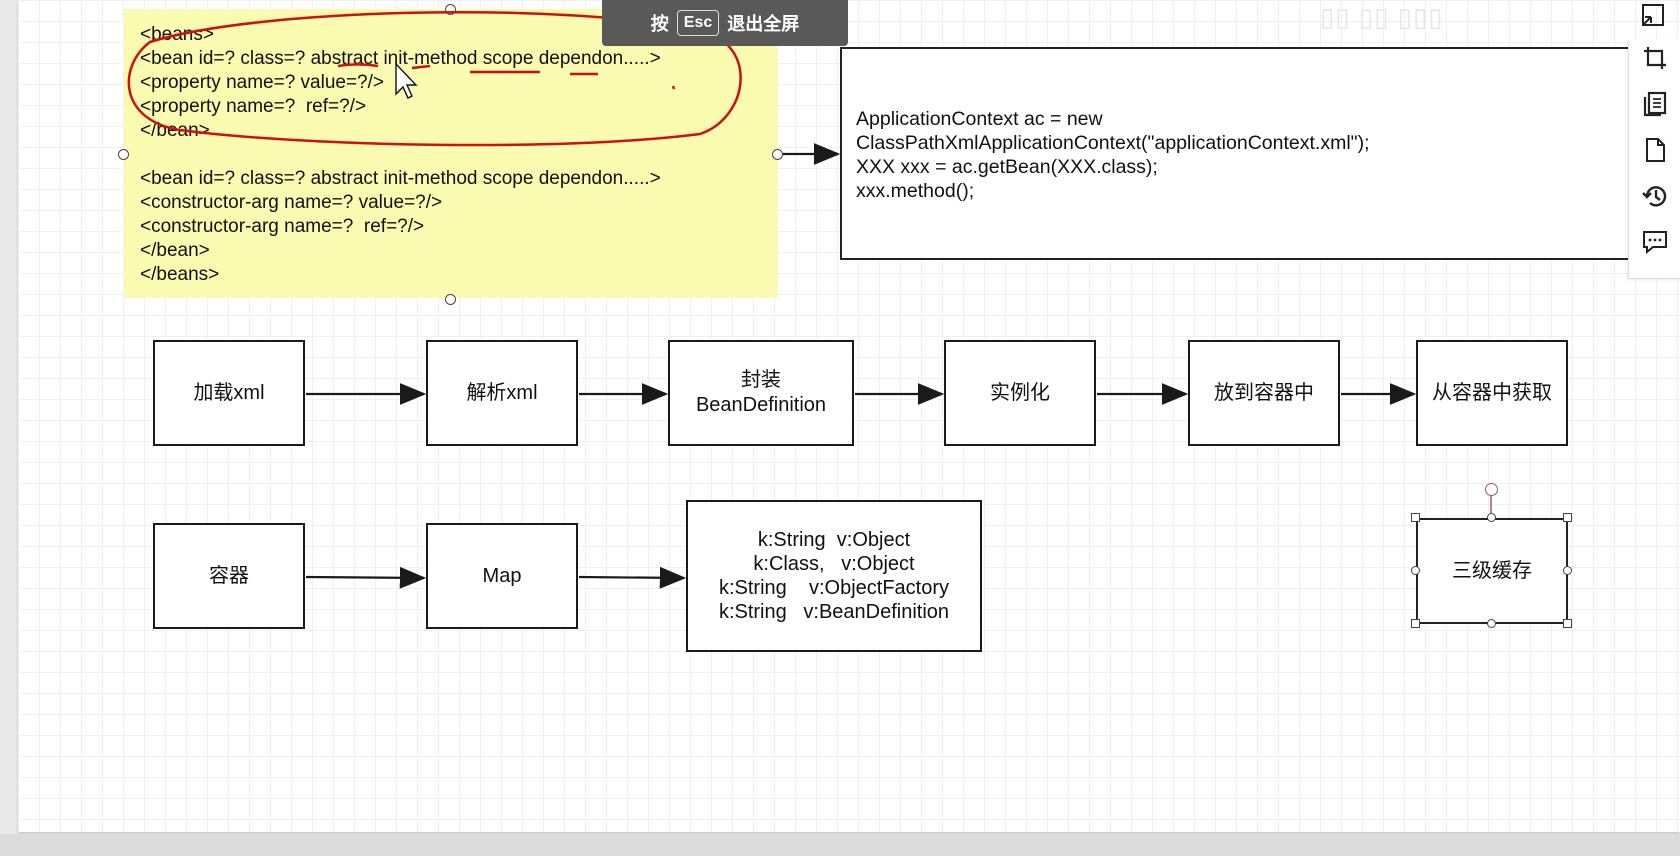 This screenshot has width=1680, height=856. What do you see at coordinates (673, 87) in the screenshot?
I see `red-dot-annotation` at bounding box center [673, 87].